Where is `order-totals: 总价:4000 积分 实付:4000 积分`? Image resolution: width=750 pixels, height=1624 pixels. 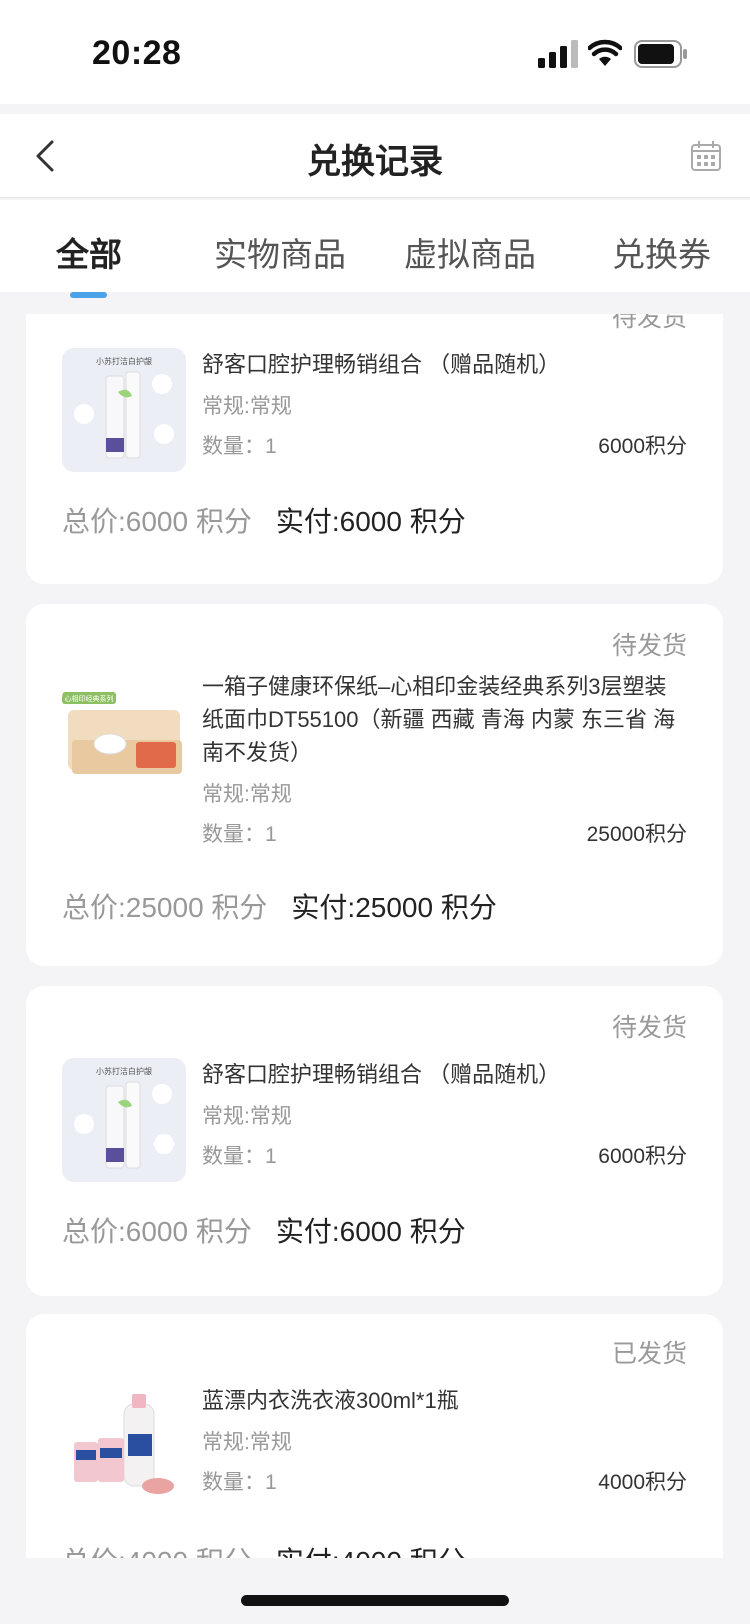
order-totals: 总价:4000 积分 实付:4000 积分 is located at coordinates (264, 1549).